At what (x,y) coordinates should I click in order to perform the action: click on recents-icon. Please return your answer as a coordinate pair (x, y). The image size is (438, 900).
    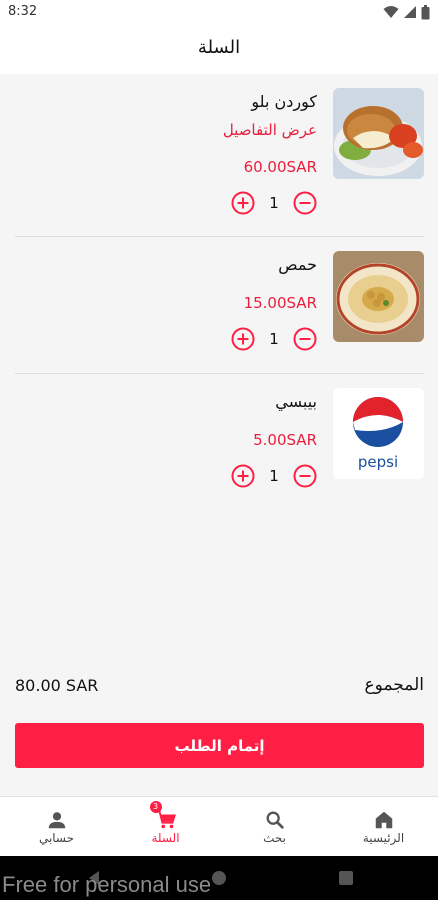
    Looking at the image, I should click on (346, 878).